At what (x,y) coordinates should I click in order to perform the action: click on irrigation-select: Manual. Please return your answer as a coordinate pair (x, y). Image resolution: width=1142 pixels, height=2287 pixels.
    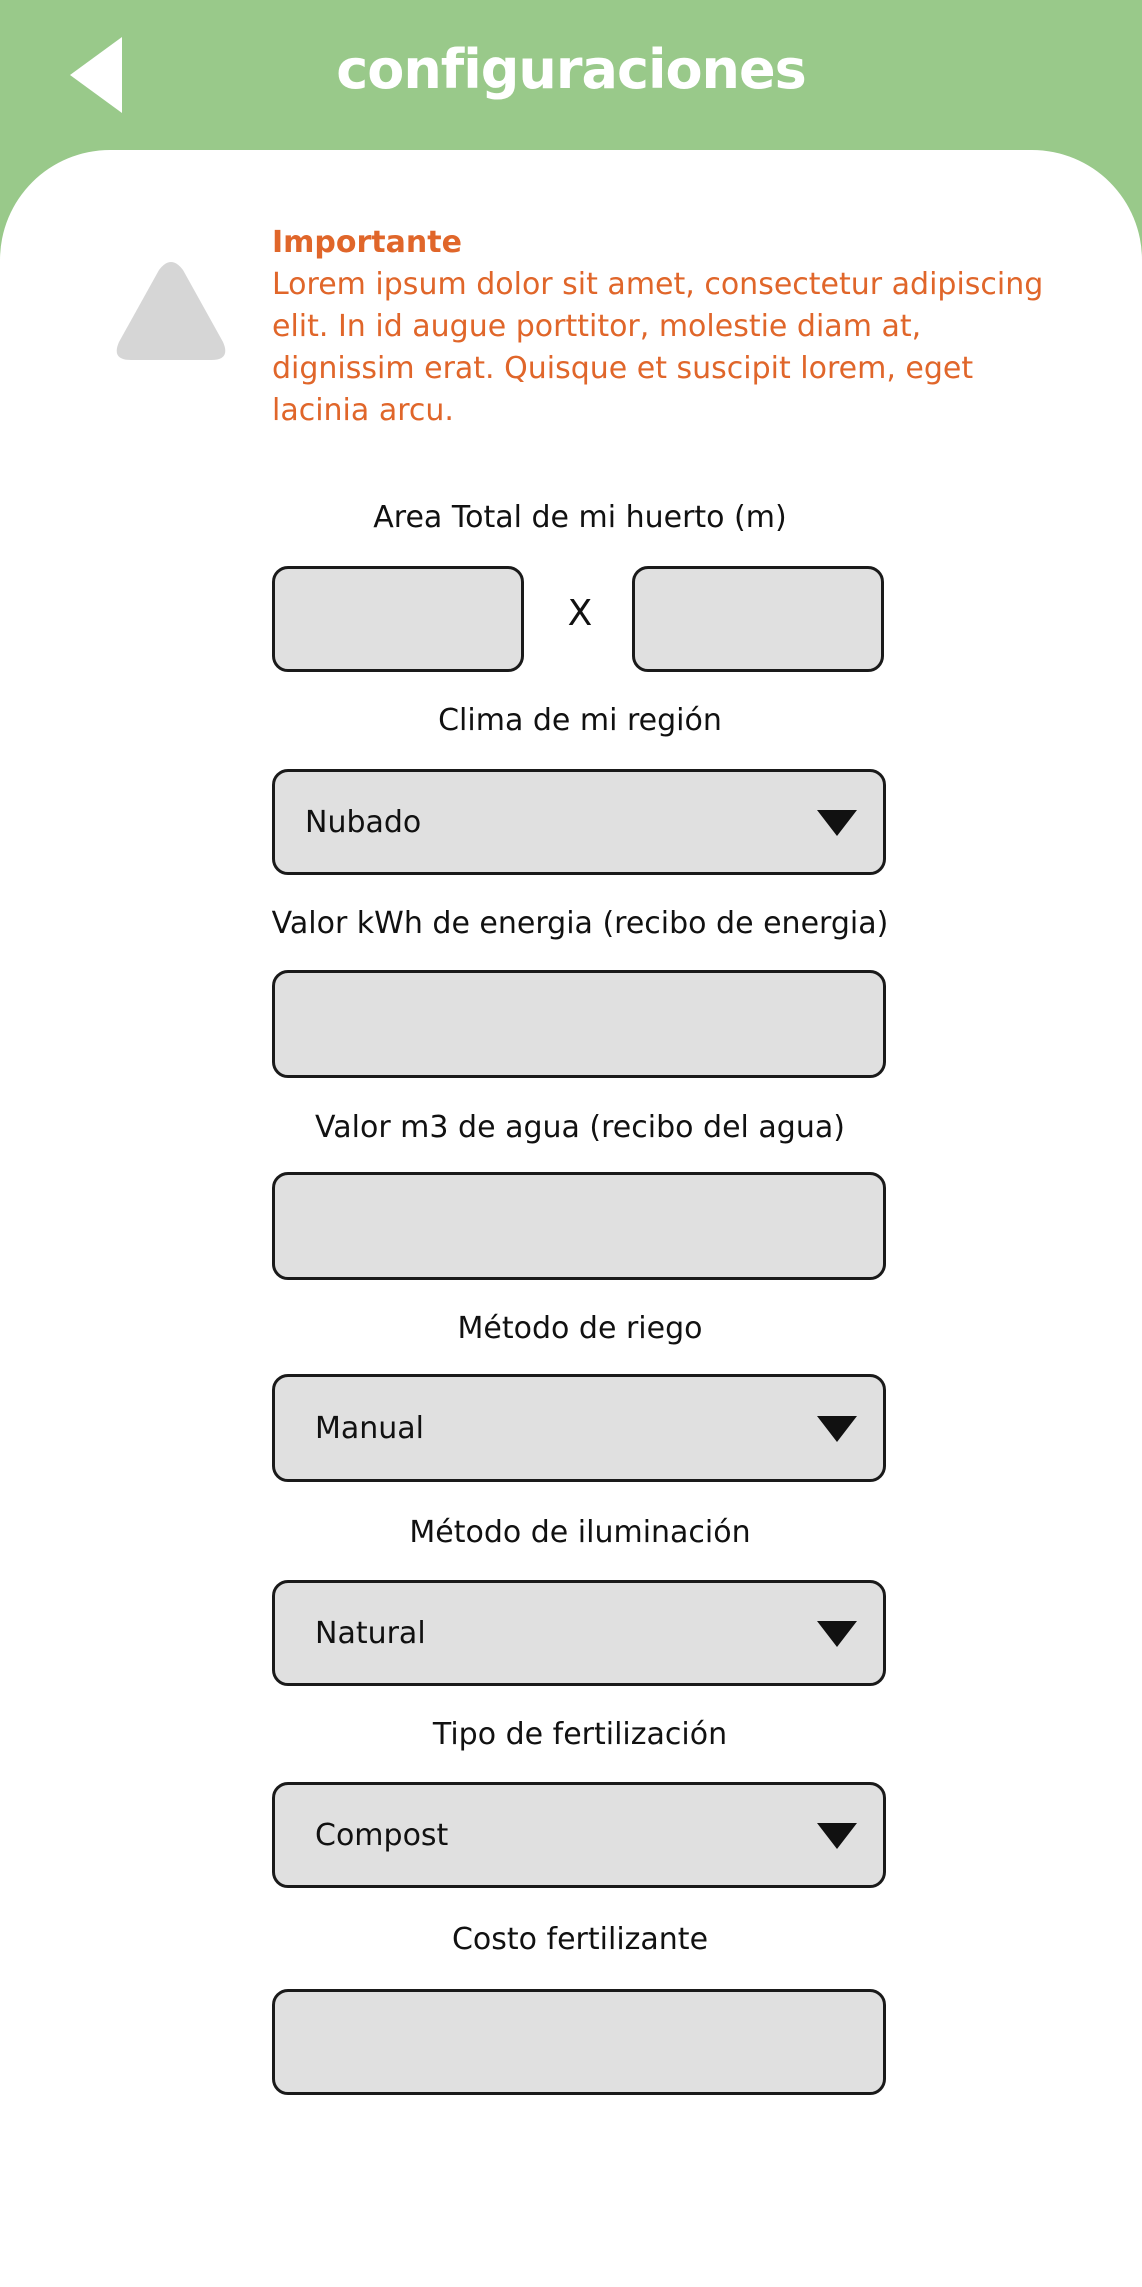
    Looking at the image, I should click on (579, 1428).